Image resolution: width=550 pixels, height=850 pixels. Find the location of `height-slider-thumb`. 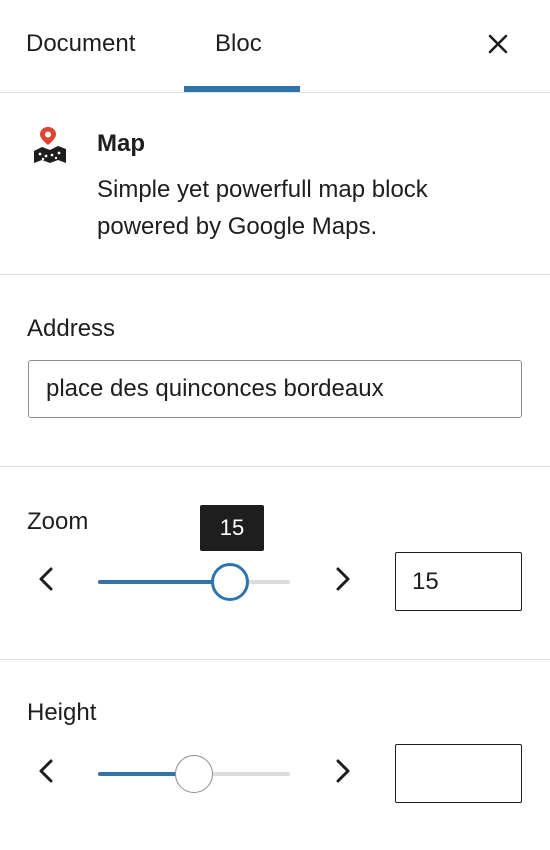

height-slider-thumb is located at coordinates (194, 774).